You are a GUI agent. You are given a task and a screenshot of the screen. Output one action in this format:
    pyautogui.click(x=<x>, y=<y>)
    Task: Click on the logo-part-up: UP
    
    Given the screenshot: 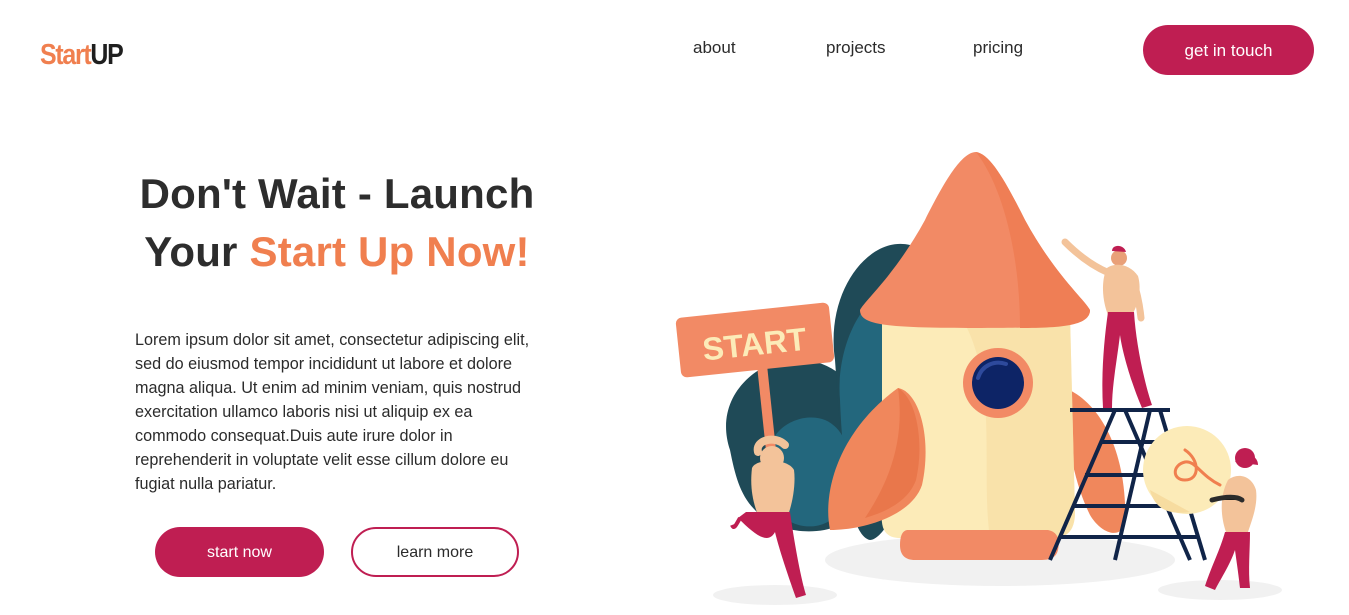 What is the action you would take?
    pyautogui.click(x=106, y=55)
    